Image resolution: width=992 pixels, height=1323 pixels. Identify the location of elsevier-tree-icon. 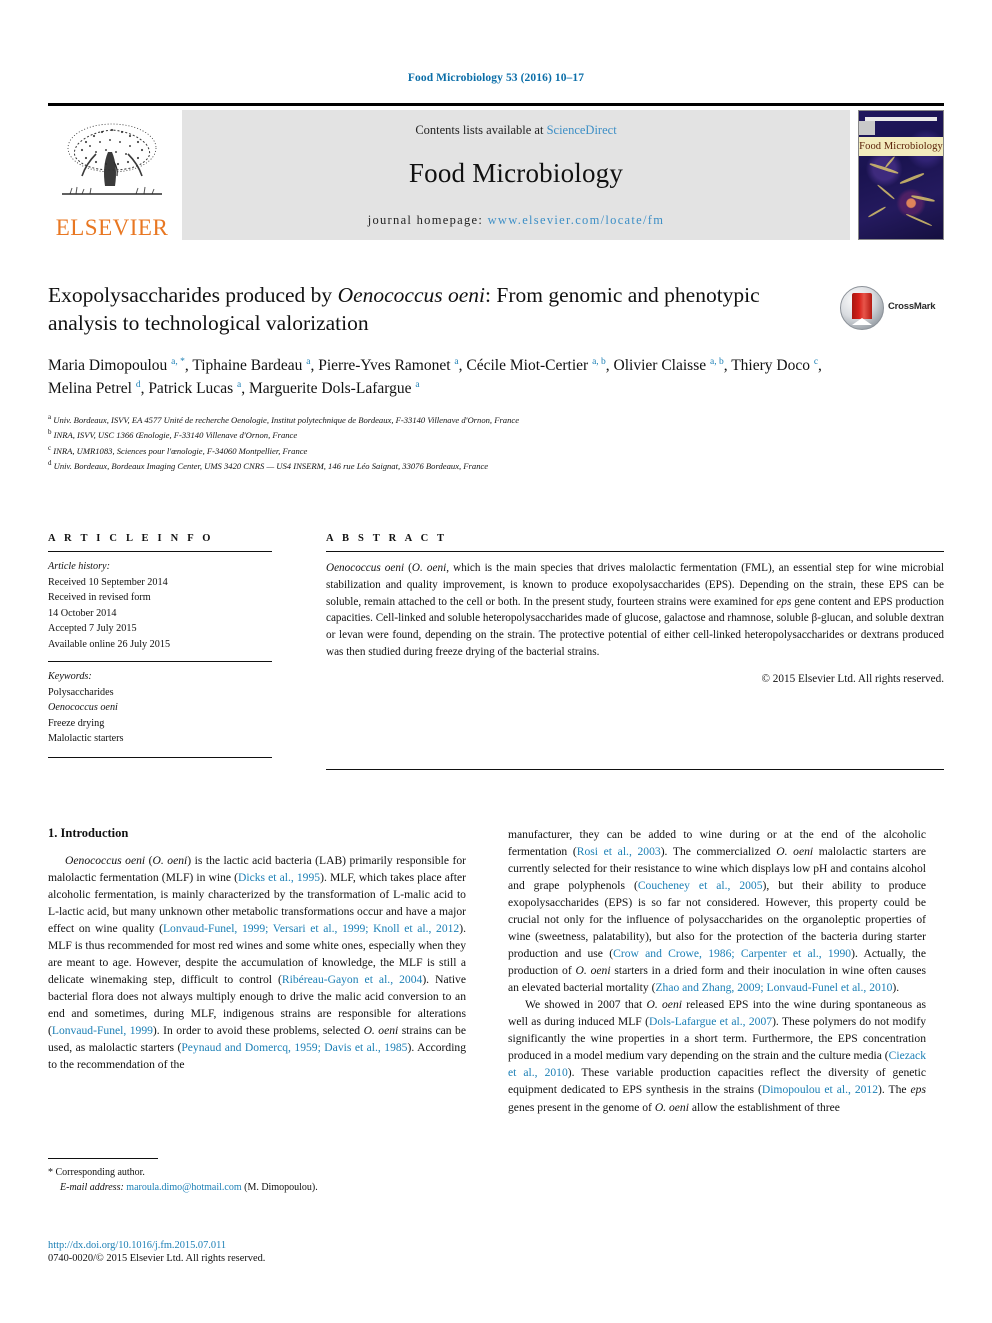
(112, 168).